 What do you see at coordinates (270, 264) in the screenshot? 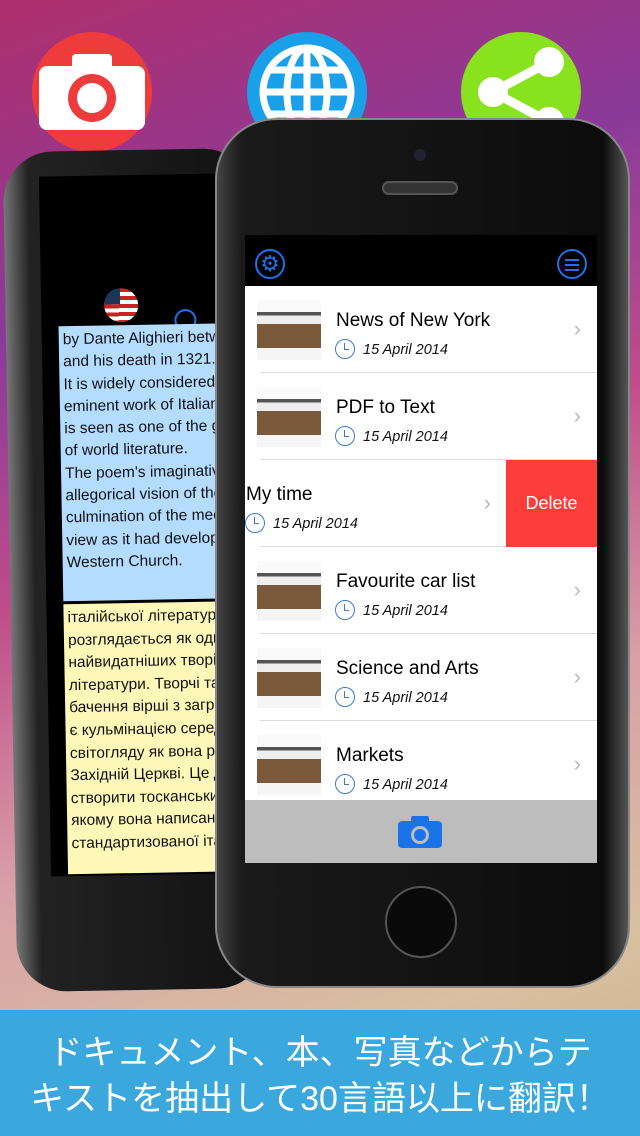
I see `settings-gear-icon: ⚙` at bounding box center [270, 264].